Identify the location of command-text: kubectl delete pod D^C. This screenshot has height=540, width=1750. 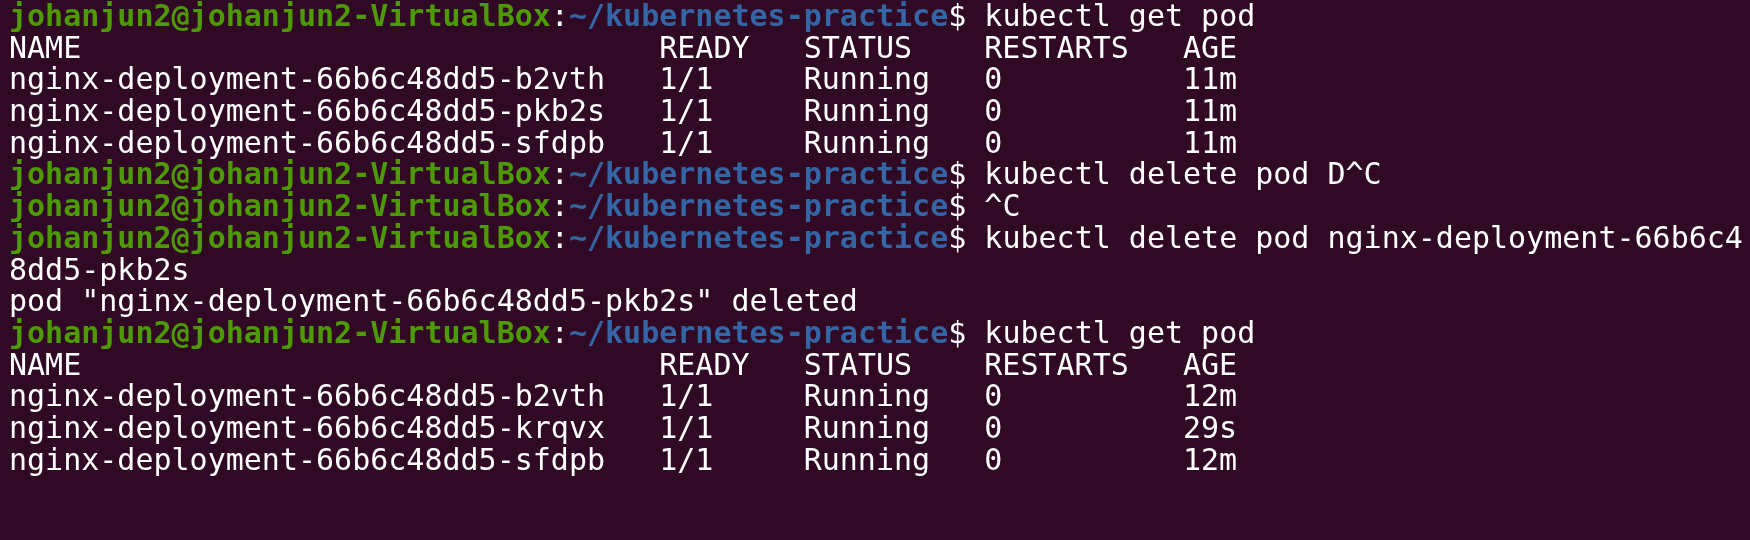
(1183, 174).